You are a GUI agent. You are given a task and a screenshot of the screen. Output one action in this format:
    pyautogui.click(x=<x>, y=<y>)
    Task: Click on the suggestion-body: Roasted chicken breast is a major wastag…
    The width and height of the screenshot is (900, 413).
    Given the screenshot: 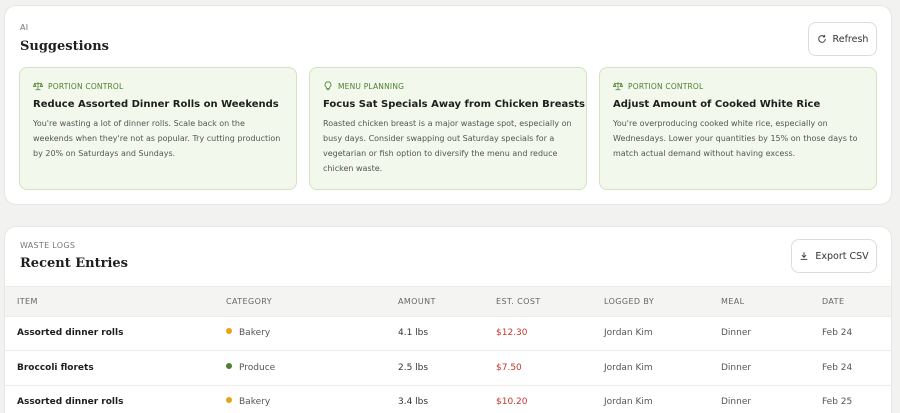 What is the action you would take?
    pyautogui.click(x=447, y=146)
    